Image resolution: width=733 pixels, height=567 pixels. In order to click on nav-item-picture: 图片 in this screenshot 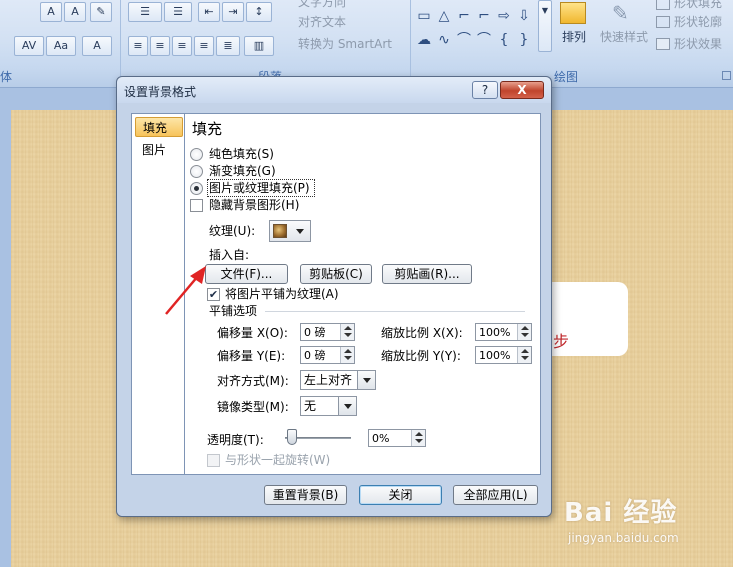, I will do `click(159, 150)`.